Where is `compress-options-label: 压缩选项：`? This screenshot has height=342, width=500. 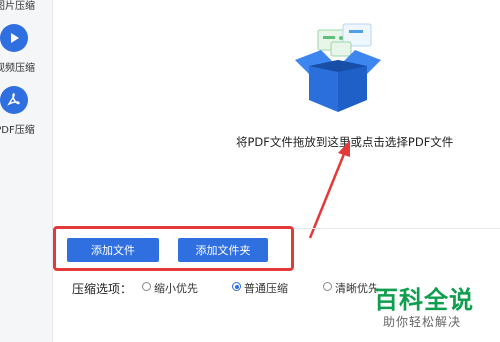
compress-options-label: 压缩选项： is located at coordinates (102, 289).